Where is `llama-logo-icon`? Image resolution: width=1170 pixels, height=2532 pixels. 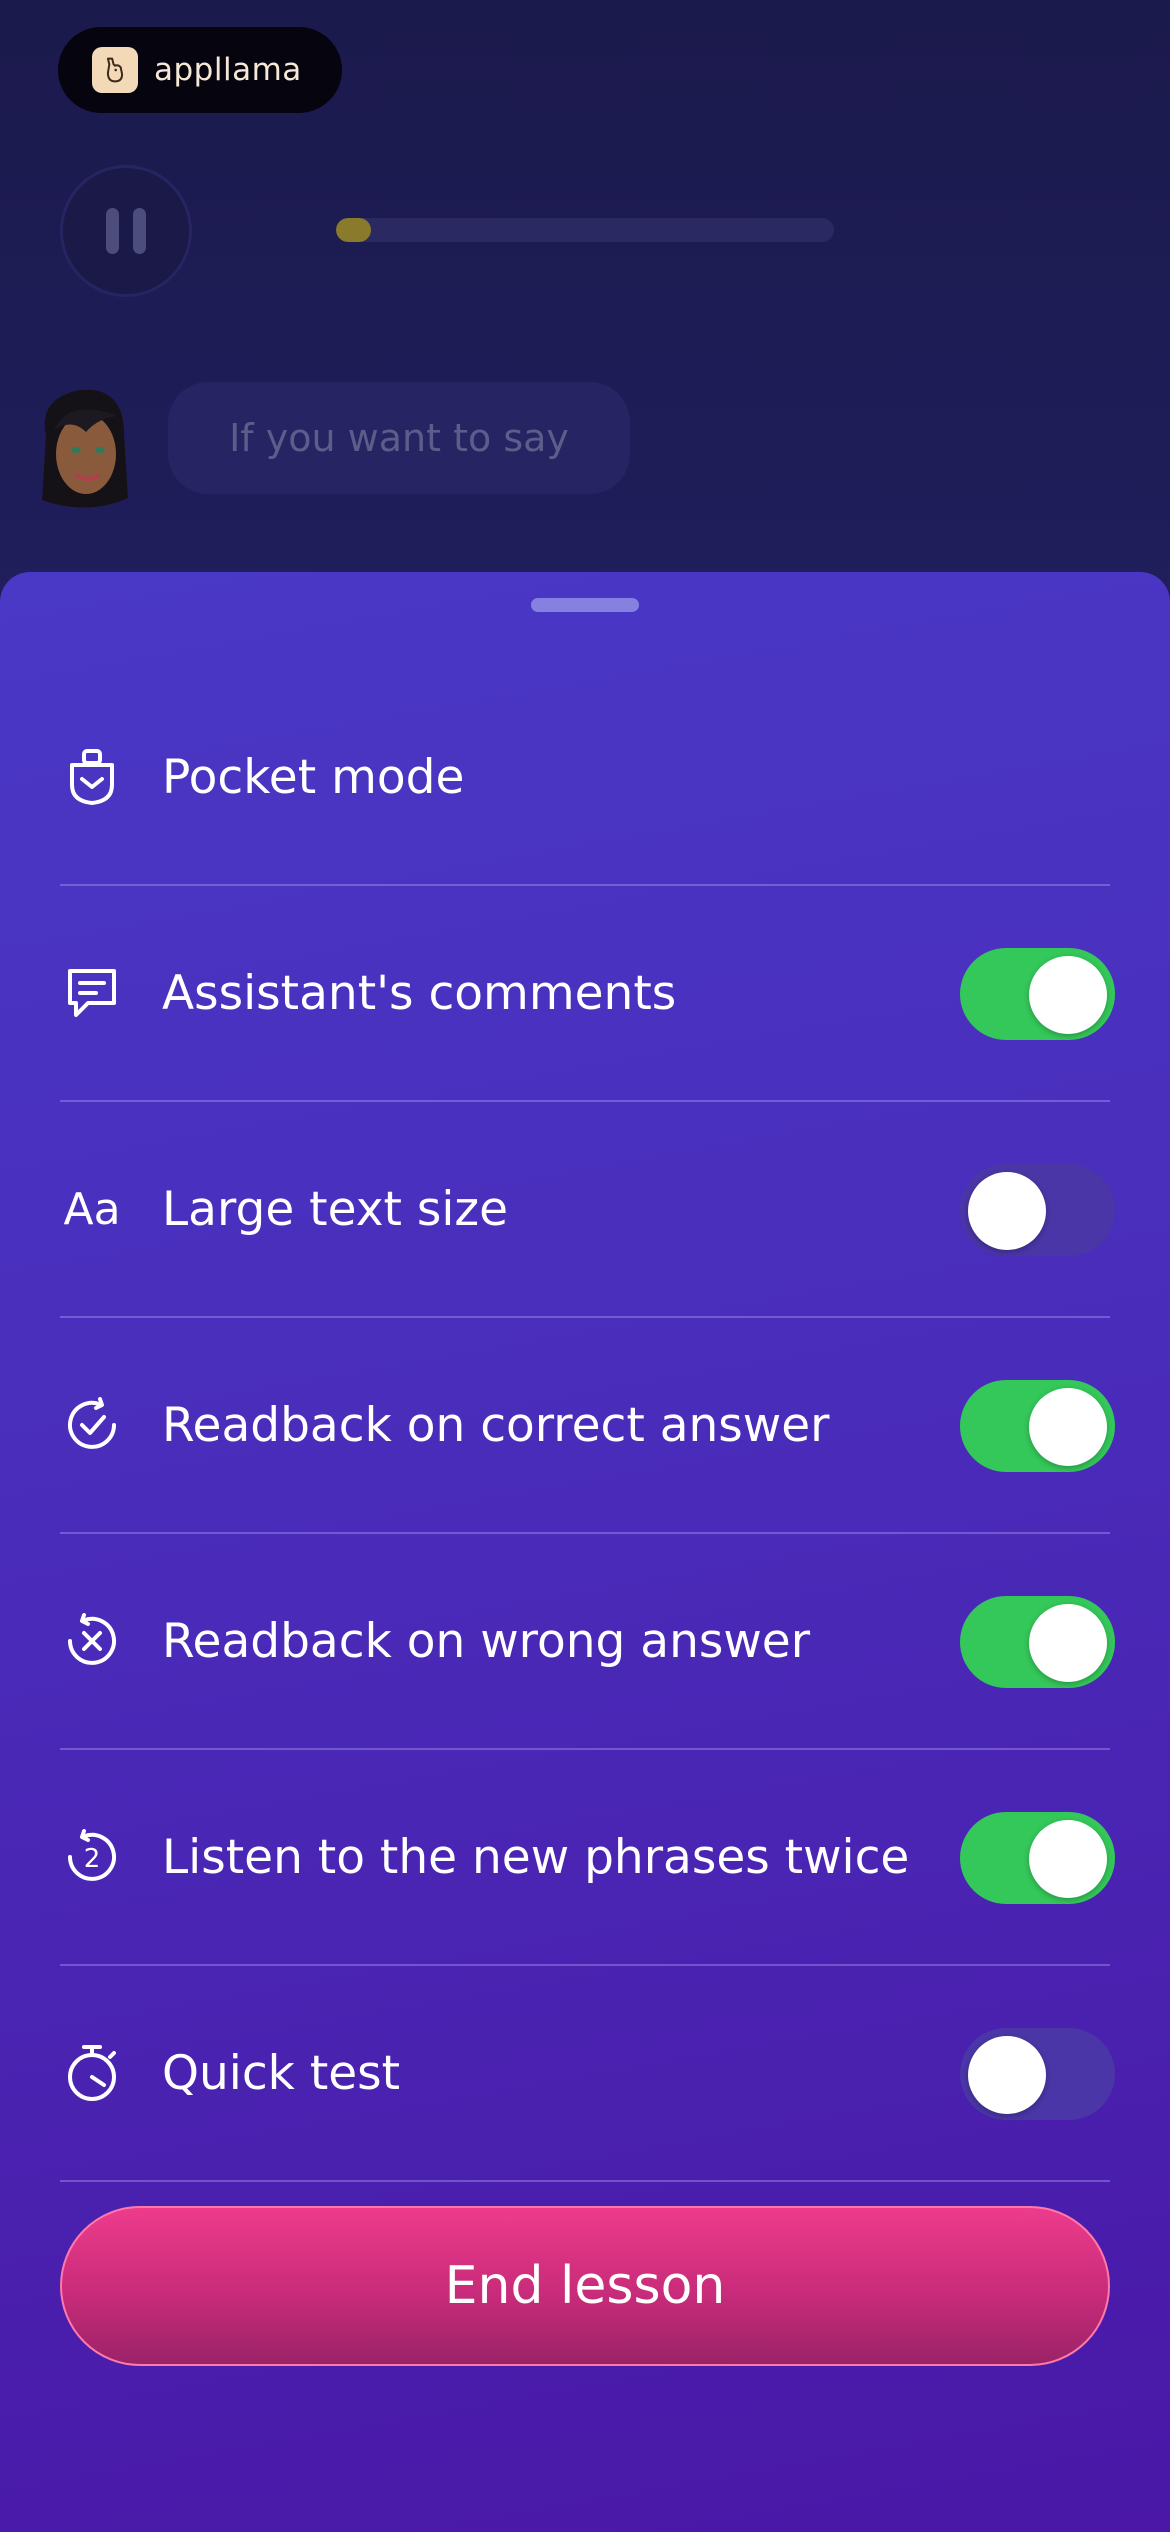 llama-logo-icon is located at coordinates (115, 70).